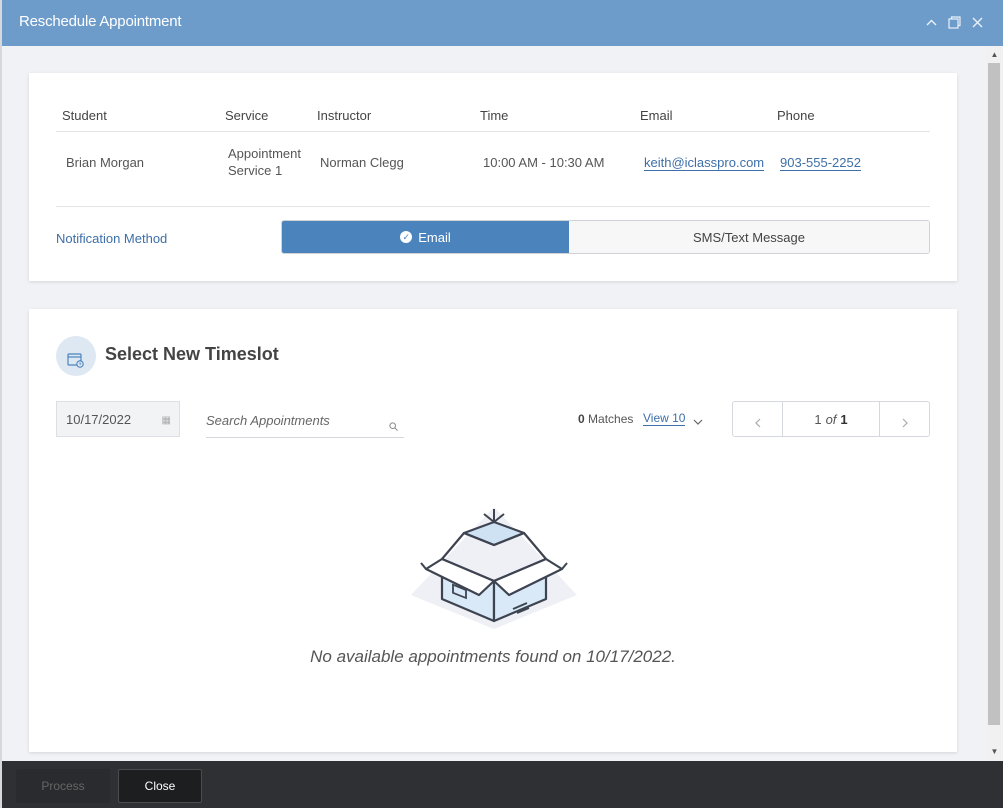  Describe the element at coordinates (698, 422) in the screenshot. I see `chevron-down-icon` at that location.